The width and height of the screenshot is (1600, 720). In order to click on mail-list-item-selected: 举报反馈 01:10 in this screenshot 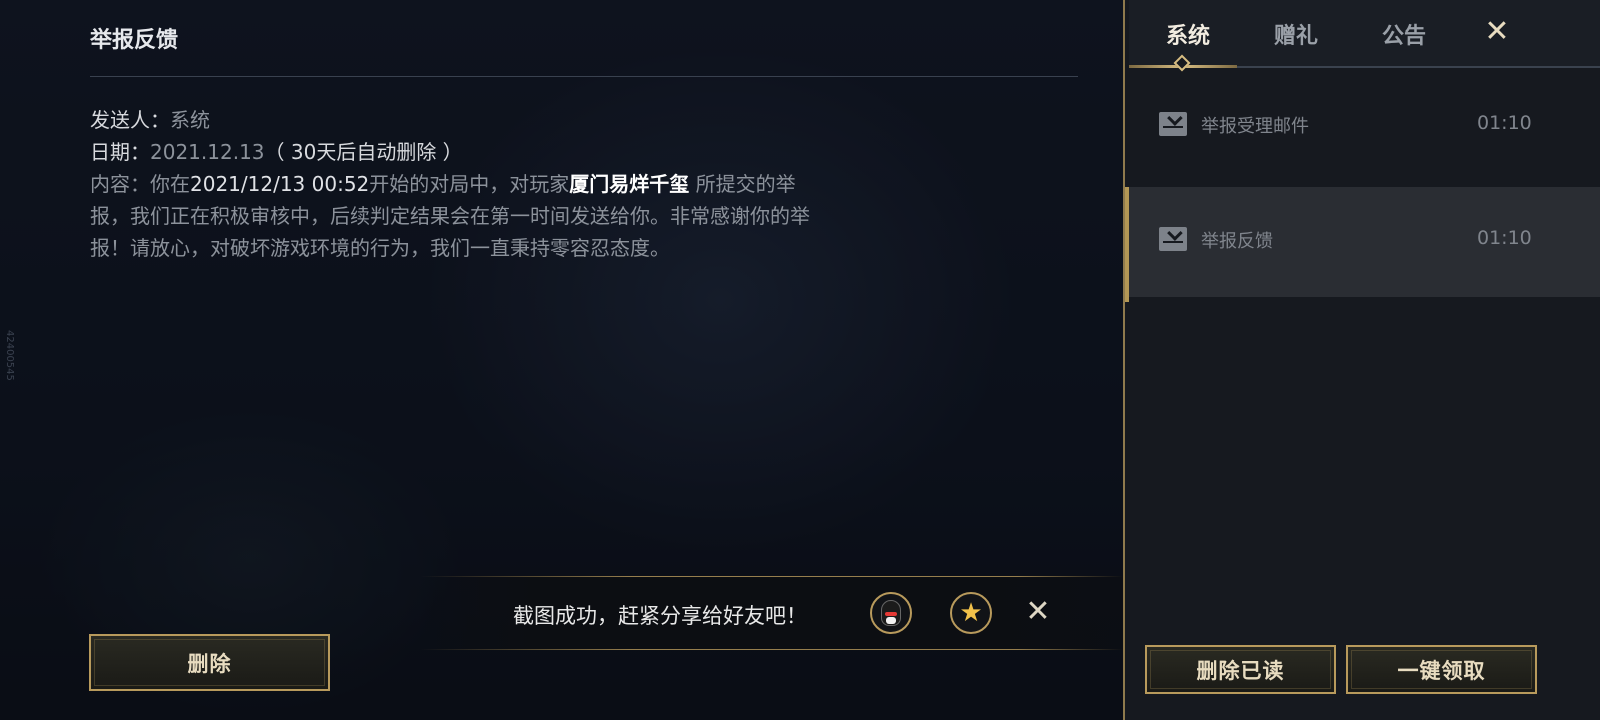, I will do `click(1362, 244)`.